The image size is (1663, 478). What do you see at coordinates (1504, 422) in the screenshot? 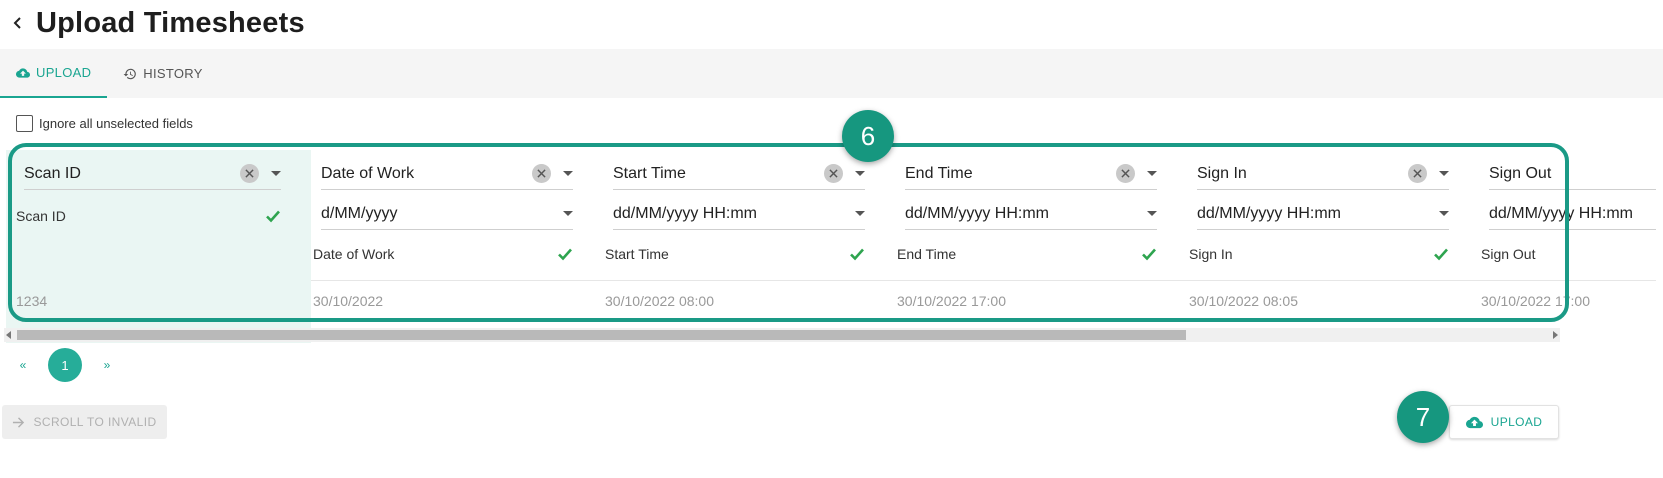
I see `upload-button: UPLOAD` at bounding box center [1504, 422].